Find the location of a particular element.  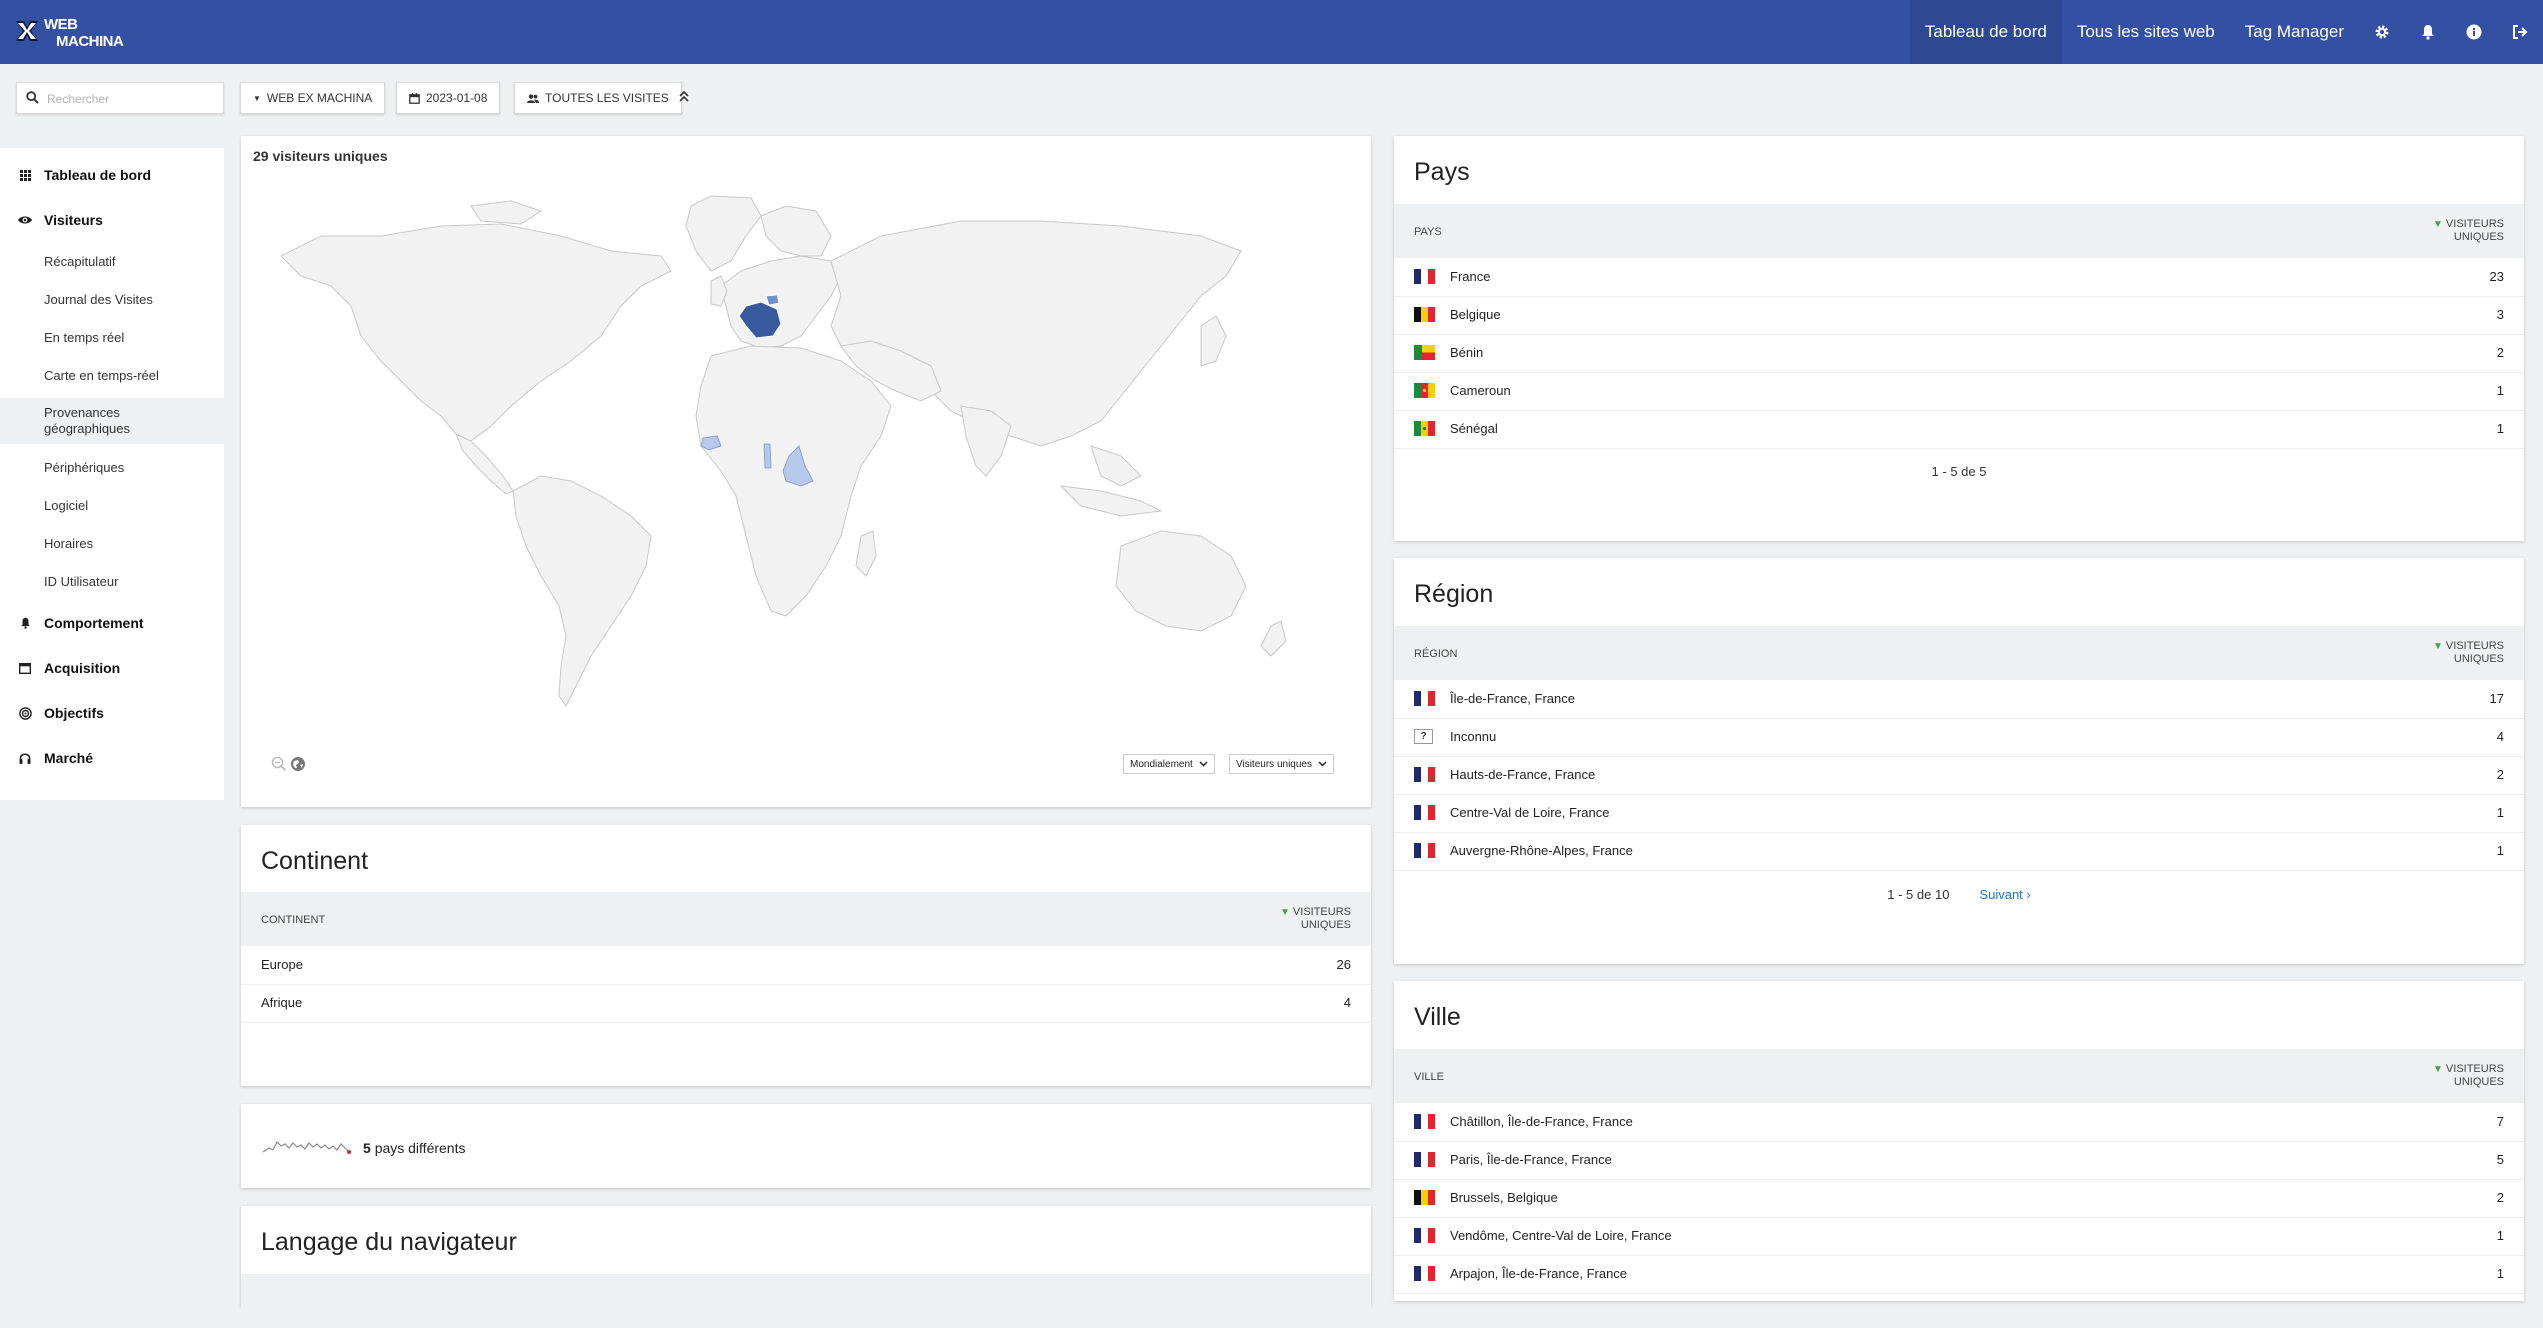

help-button is located at coordinates (2474, 32).